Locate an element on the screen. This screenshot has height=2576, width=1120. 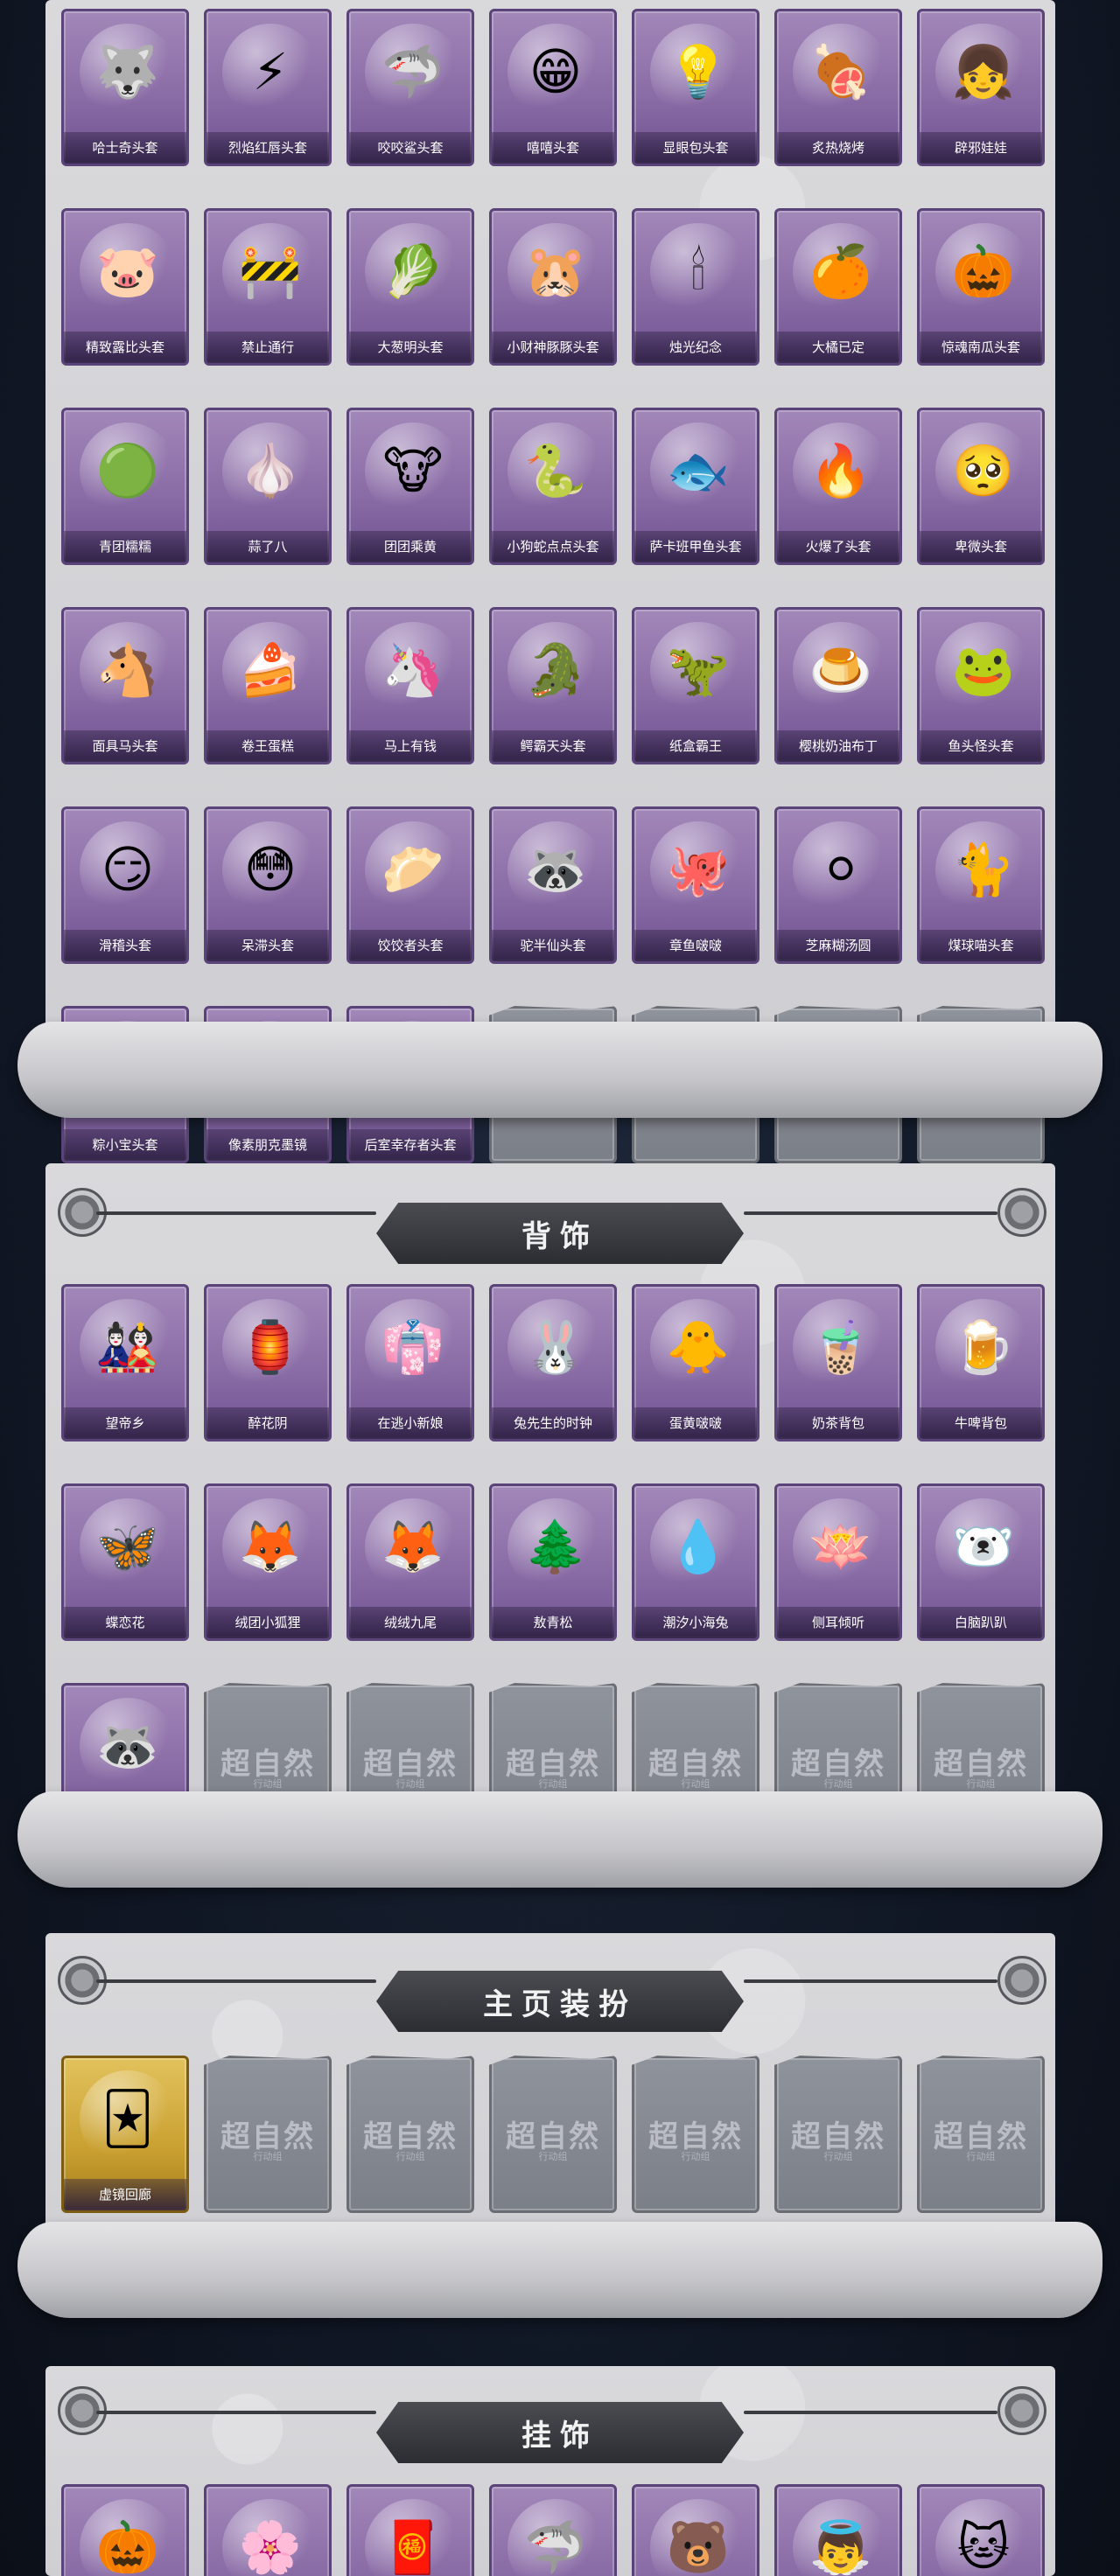
fish-monster-icon: 🐸 is located at coordinates (983, 670).